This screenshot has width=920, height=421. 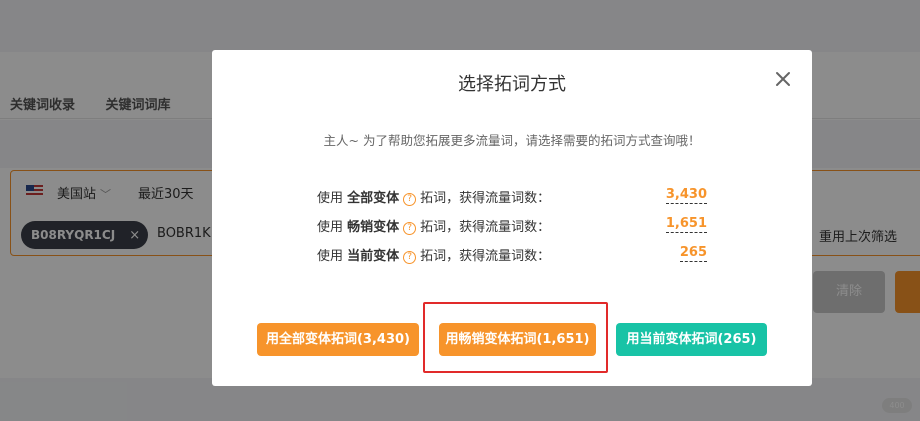 I want to click on row-count: 3,430, so click(x=686, y=195).